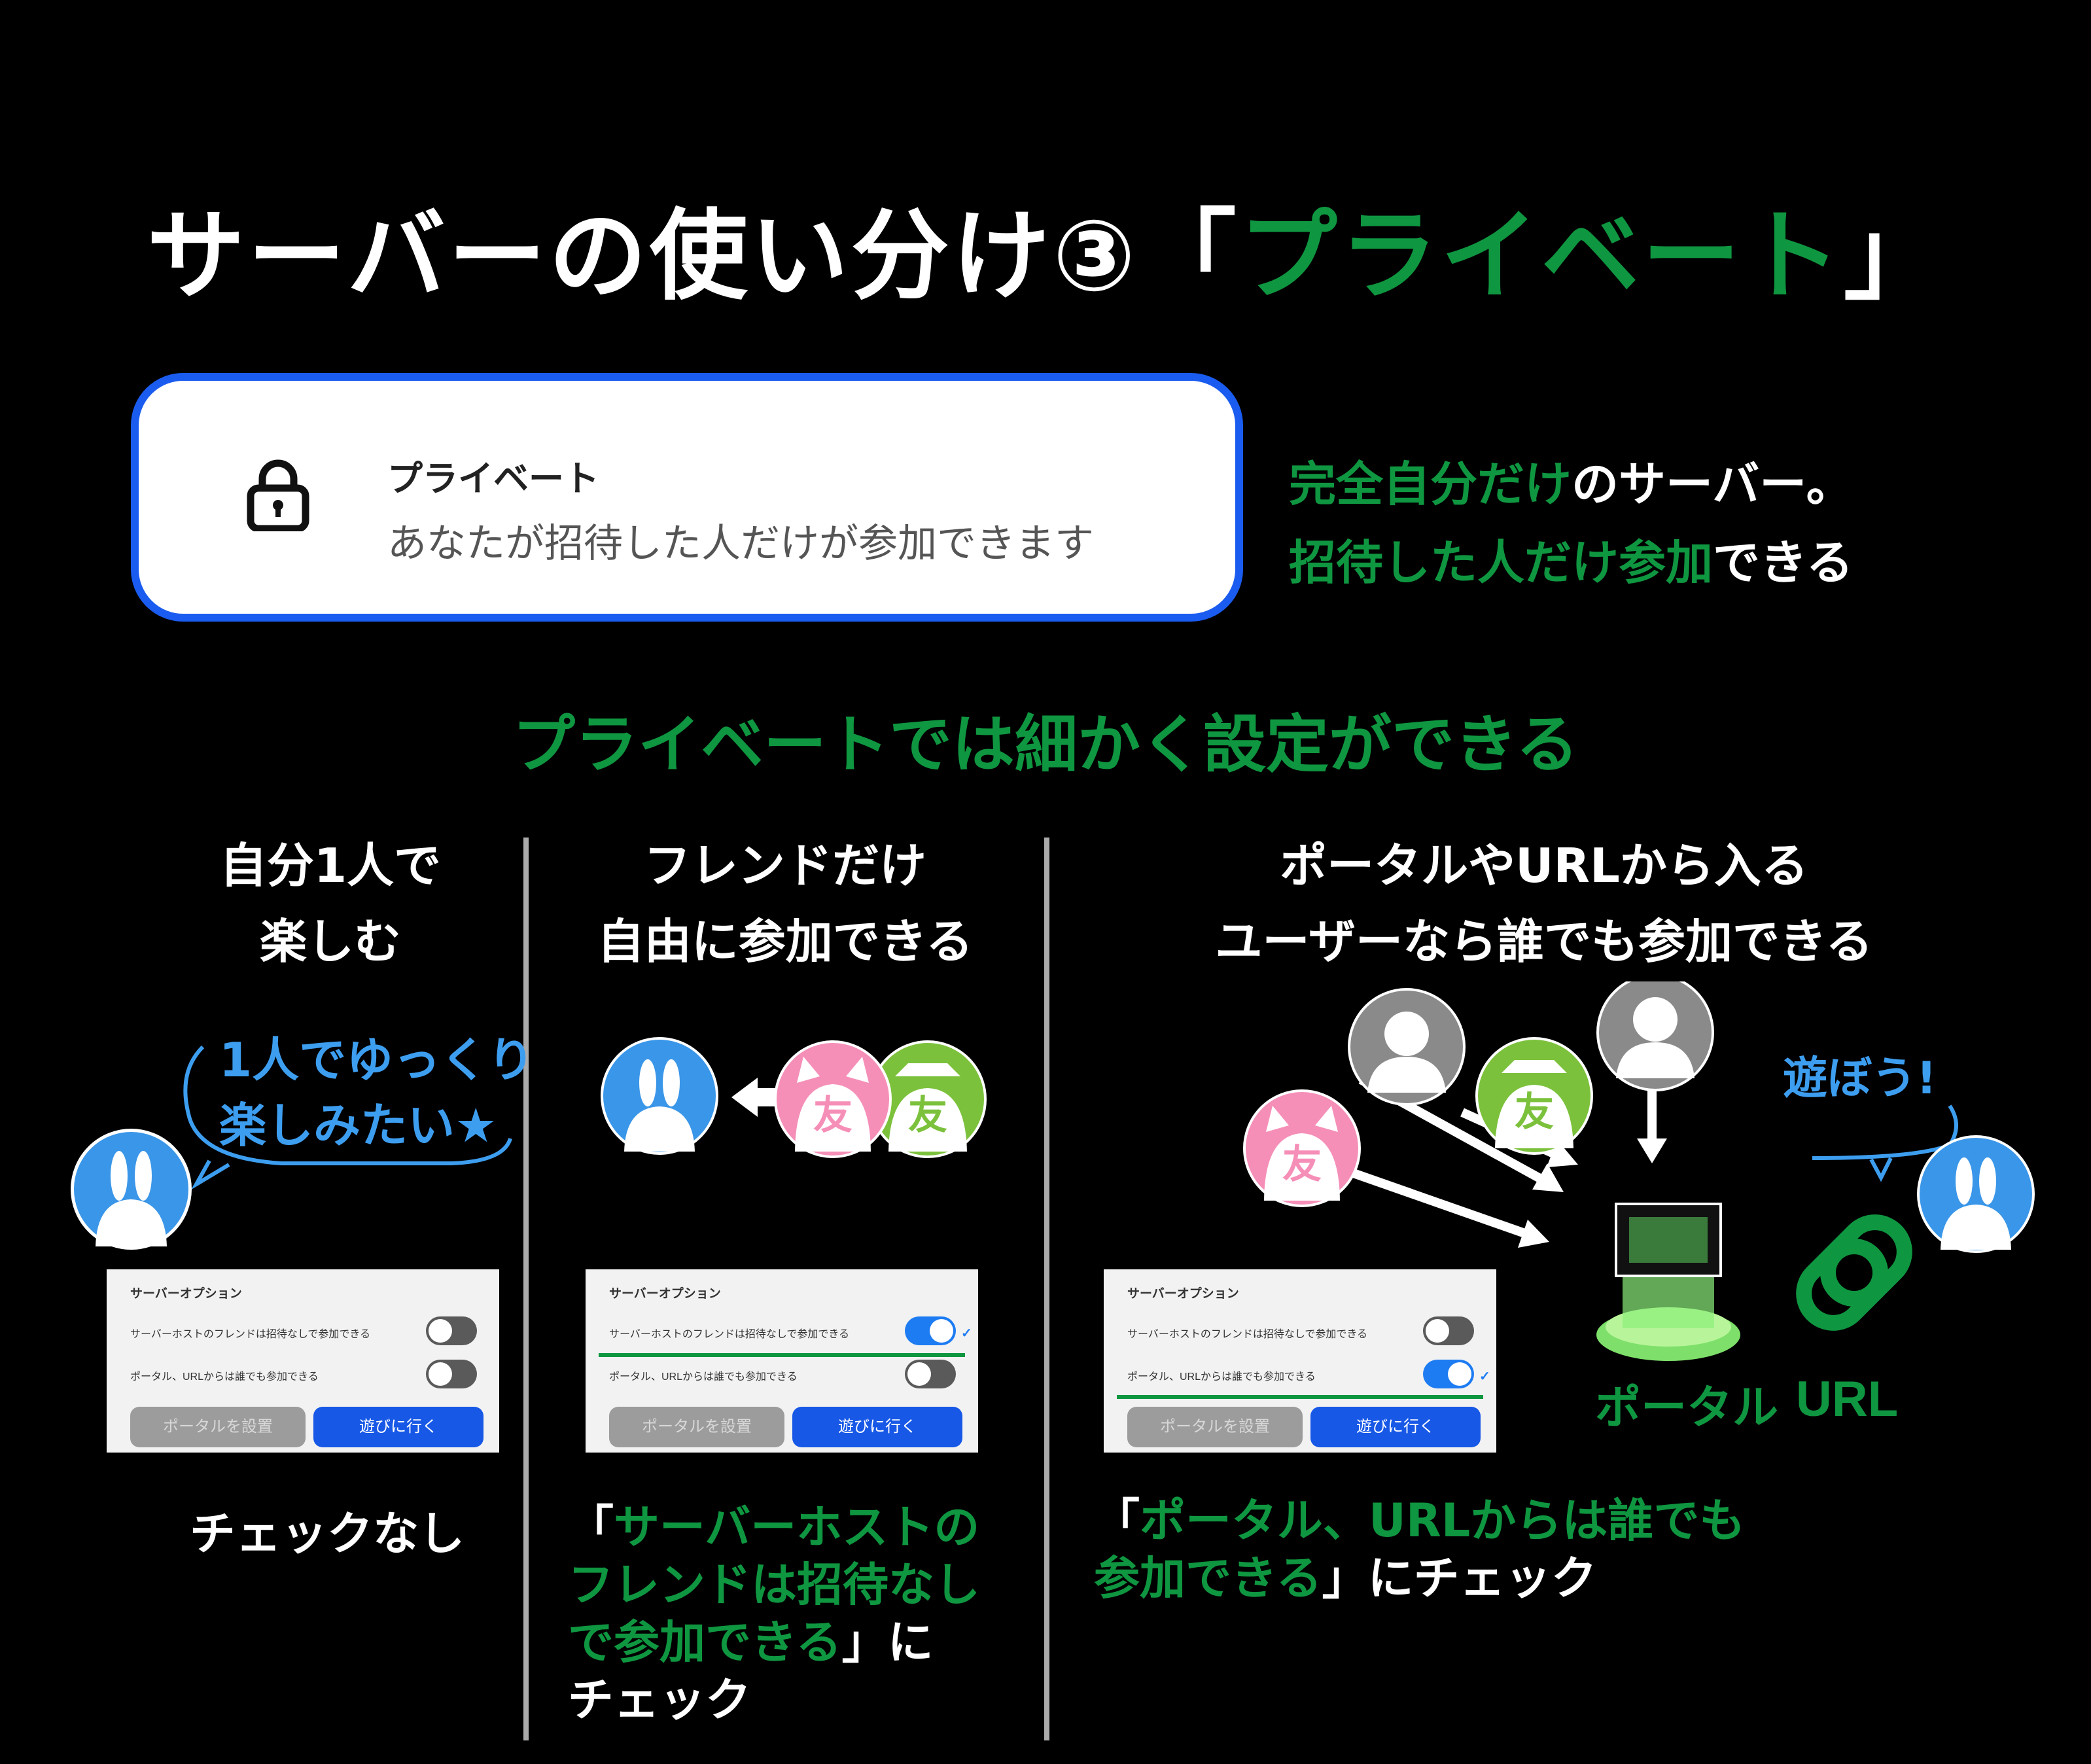 The width and height of the screenshot is (2091, 1764). I want to click on card-title: プライベート, so click(493, 479).